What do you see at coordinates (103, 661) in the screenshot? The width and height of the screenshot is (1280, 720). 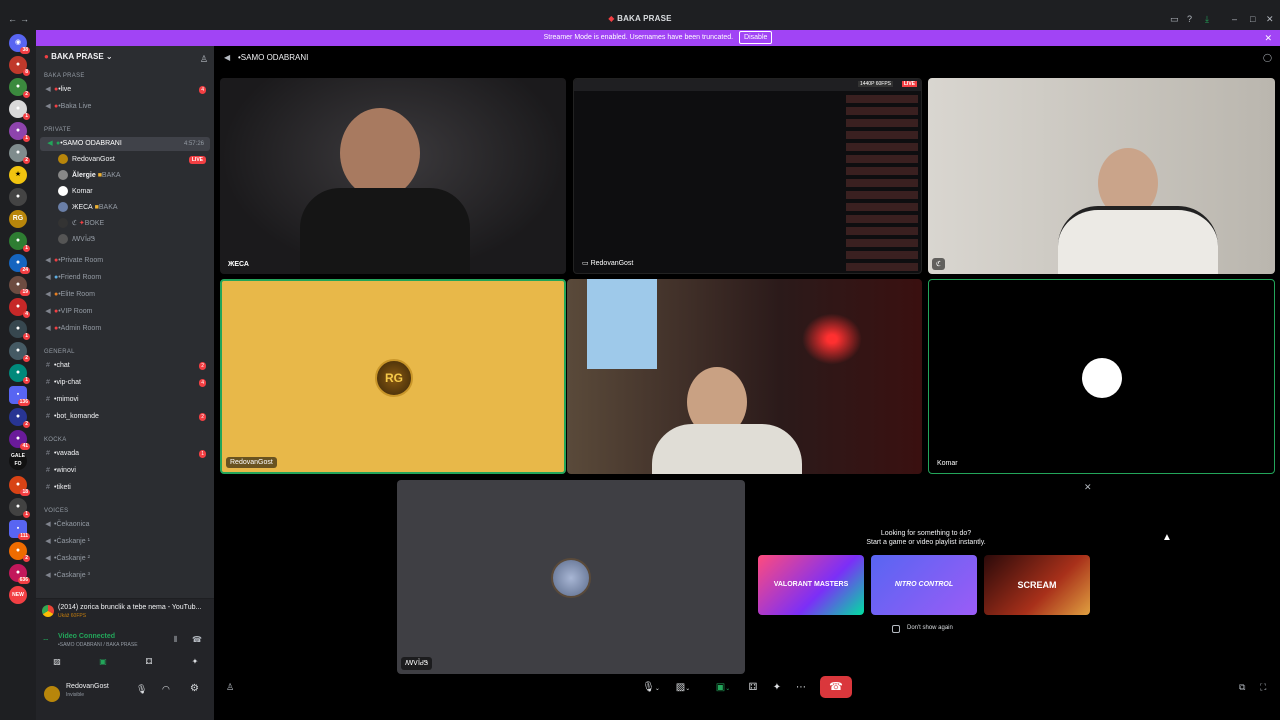 I see `screen-share-icon: ▣` at bounding box center [103, 661].